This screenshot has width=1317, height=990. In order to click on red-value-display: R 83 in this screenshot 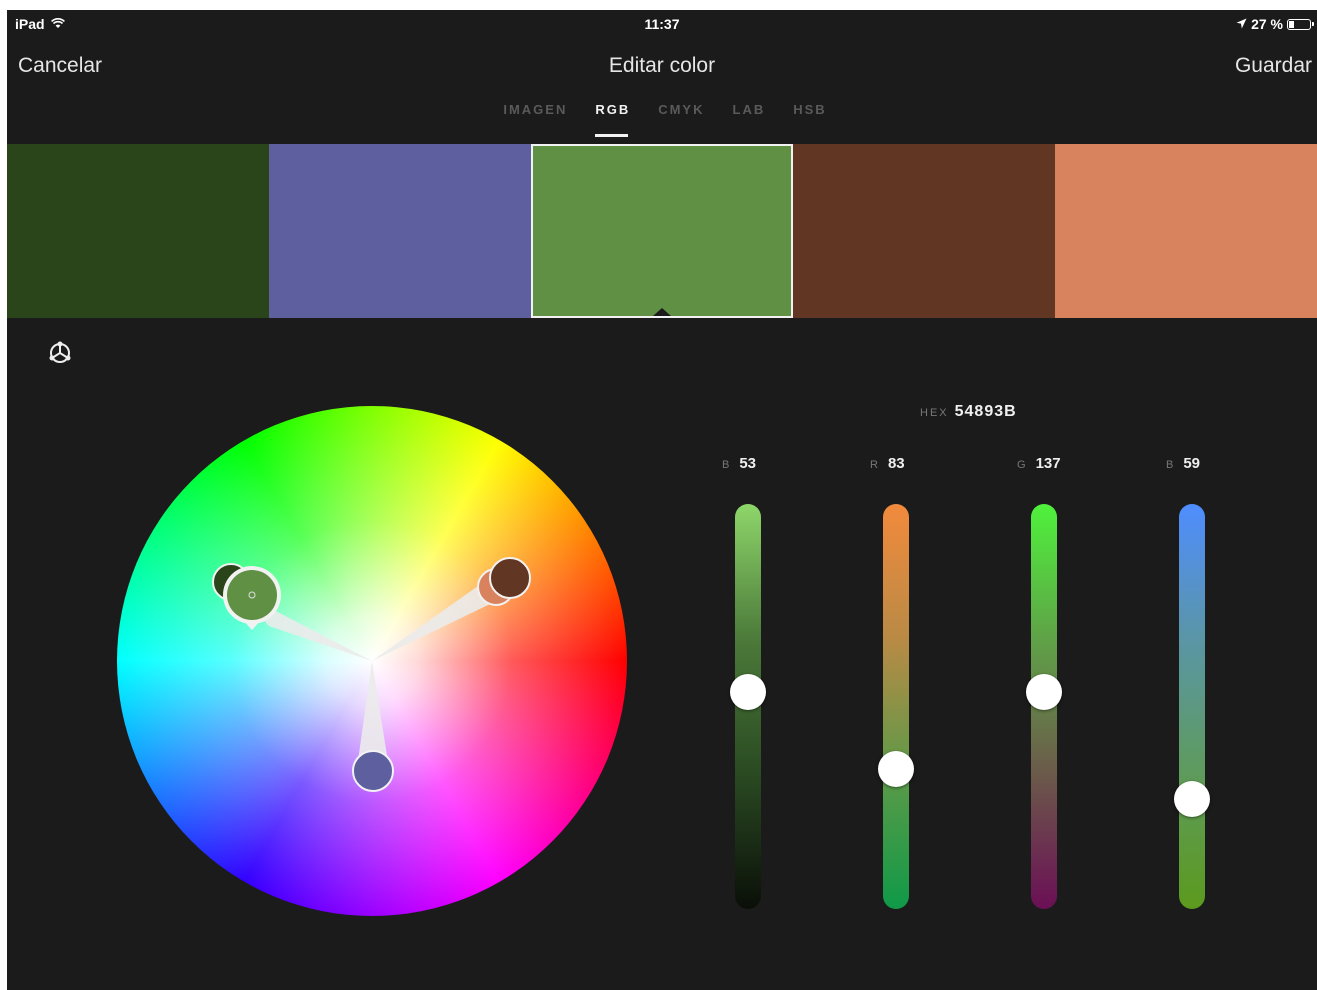, I will do `click(887, 463)`.